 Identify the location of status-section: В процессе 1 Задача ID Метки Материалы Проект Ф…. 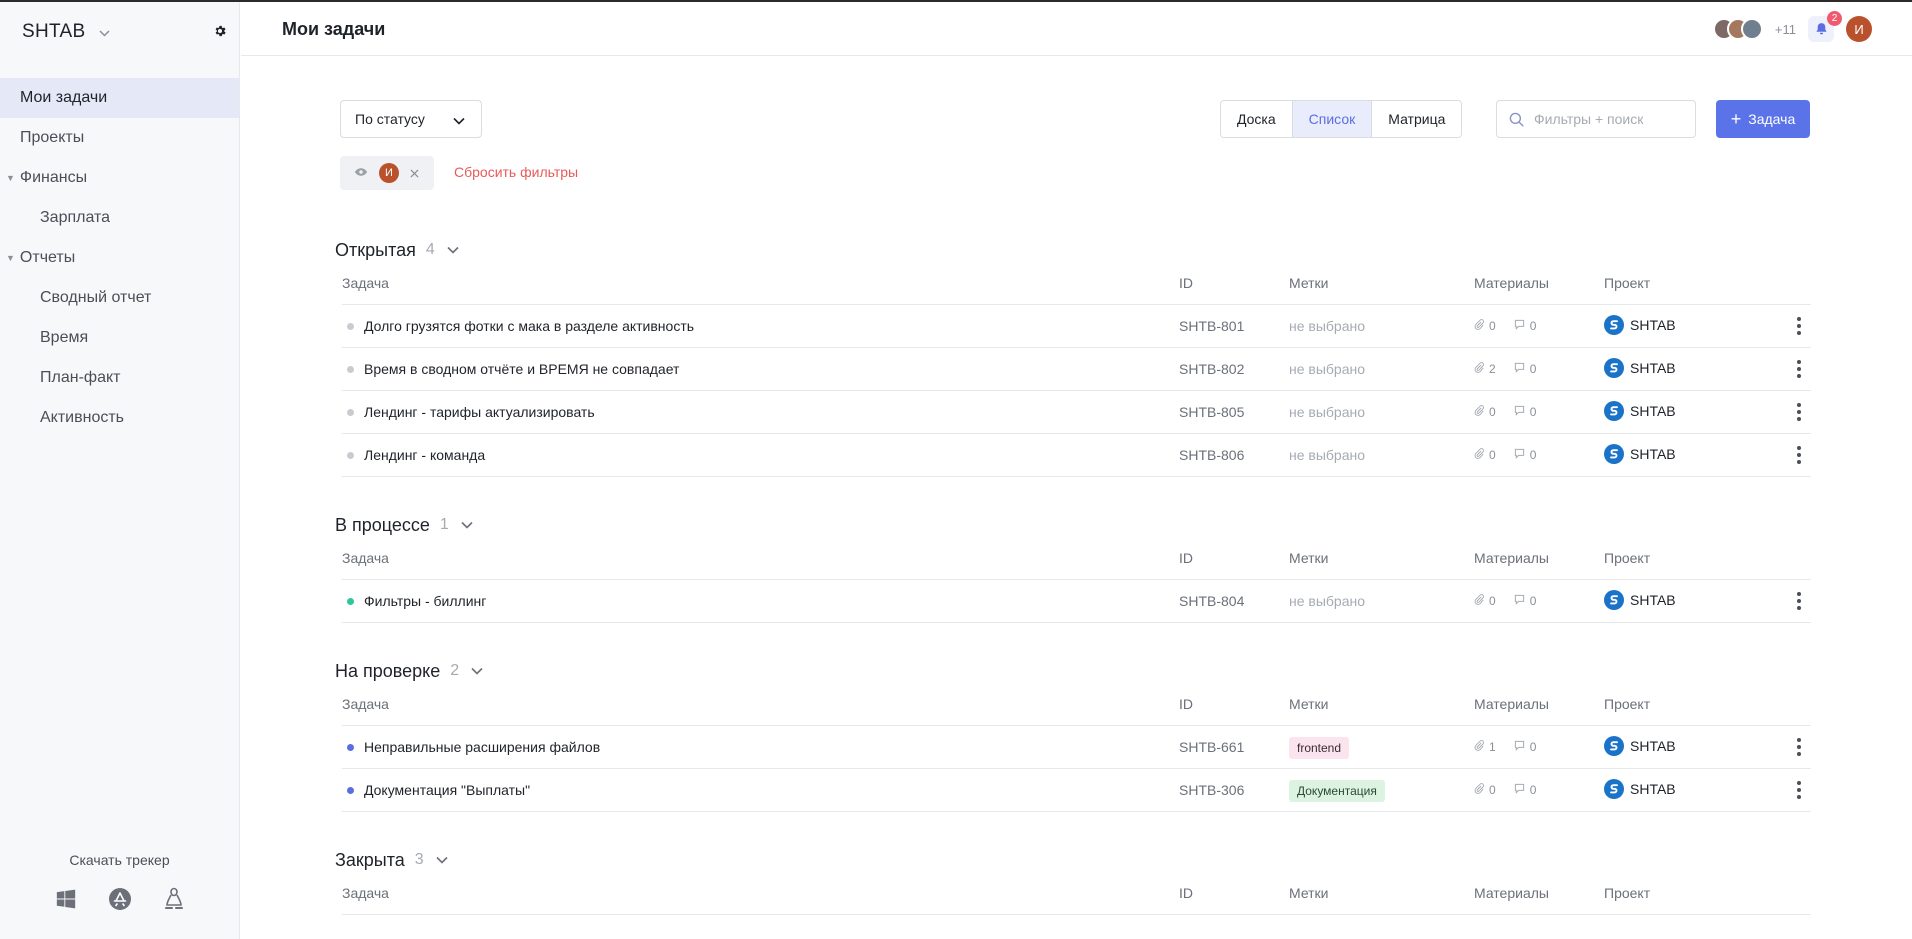
(1073, 567).